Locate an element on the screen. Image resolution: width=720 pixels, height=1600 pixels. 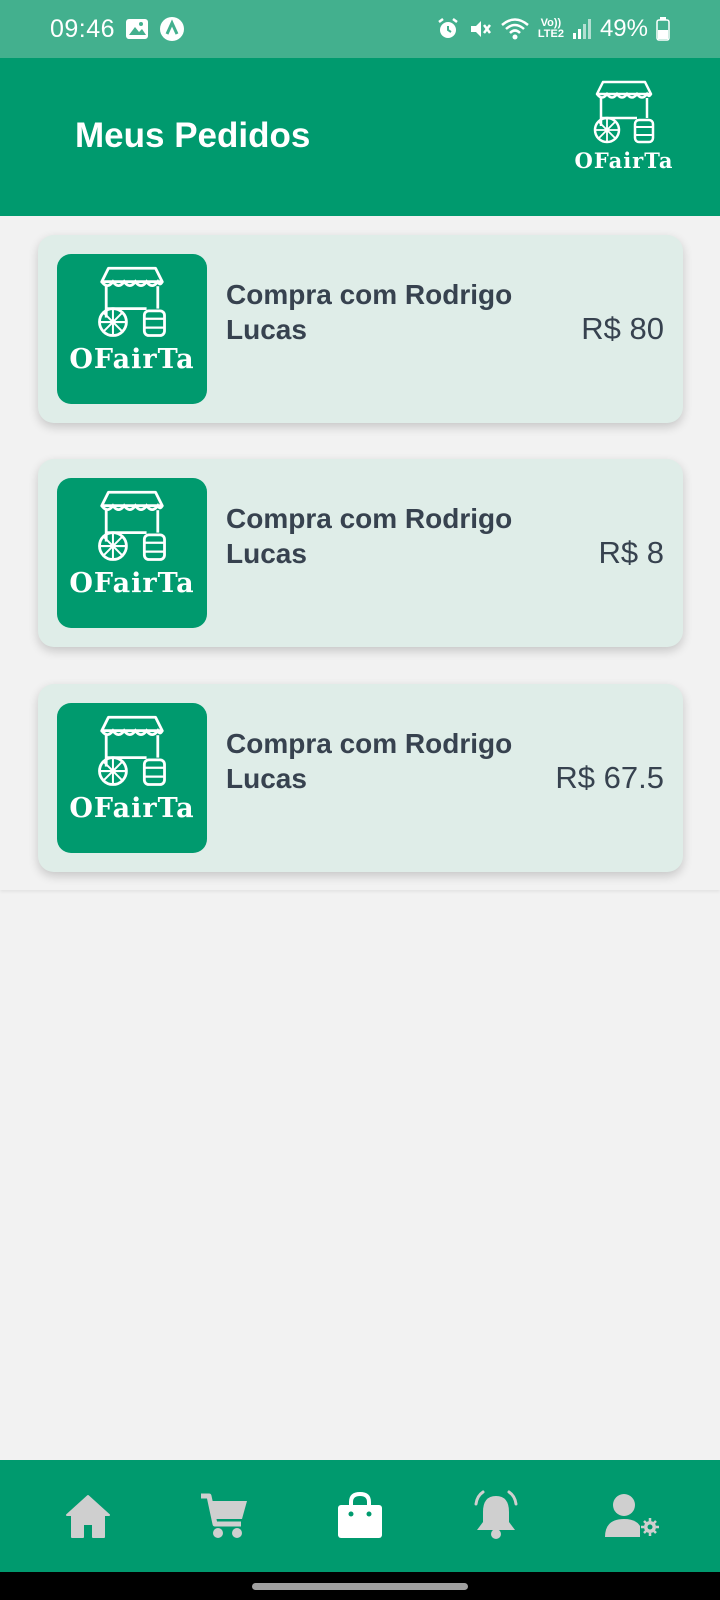
shopping-bag-icon is located at coordinates (360, 1515).